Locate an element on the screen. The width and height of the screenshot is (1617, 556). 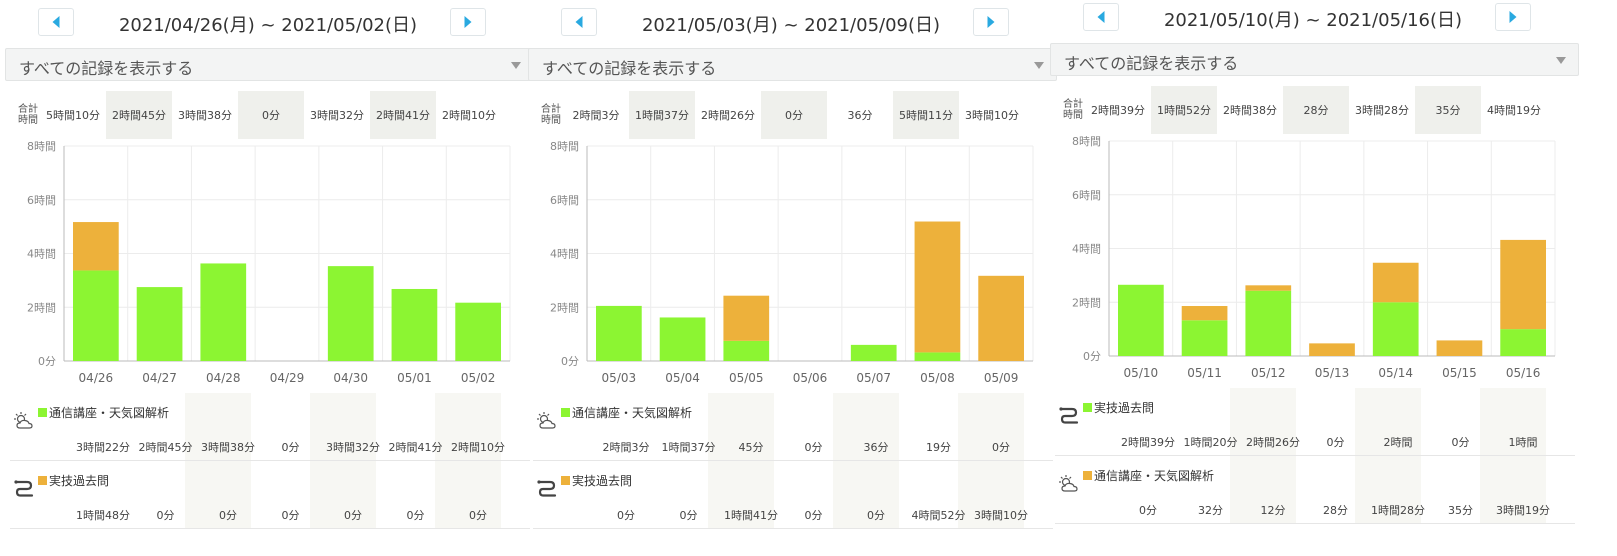
daily-total-cell: 3時間10分 is located at coordinates (992, 115).